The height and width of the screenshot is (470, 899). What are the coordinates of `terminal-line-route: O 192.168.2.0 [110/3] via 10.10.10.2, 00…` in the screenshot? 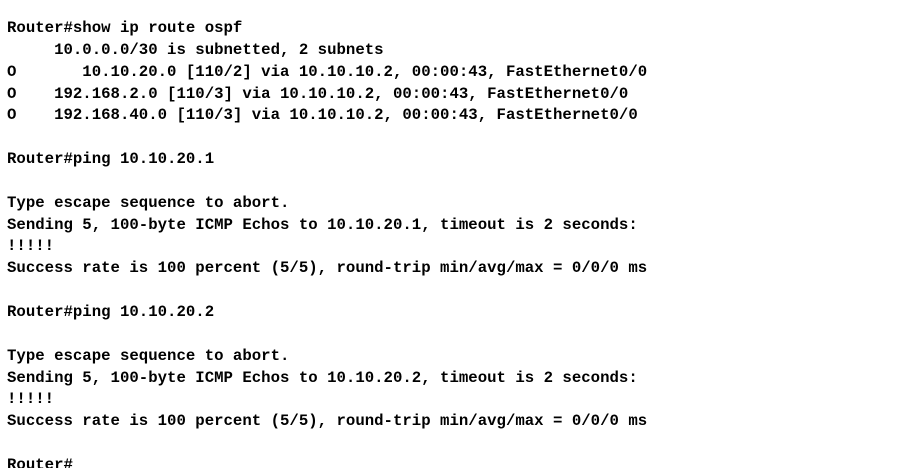 It's located at (318, 93).